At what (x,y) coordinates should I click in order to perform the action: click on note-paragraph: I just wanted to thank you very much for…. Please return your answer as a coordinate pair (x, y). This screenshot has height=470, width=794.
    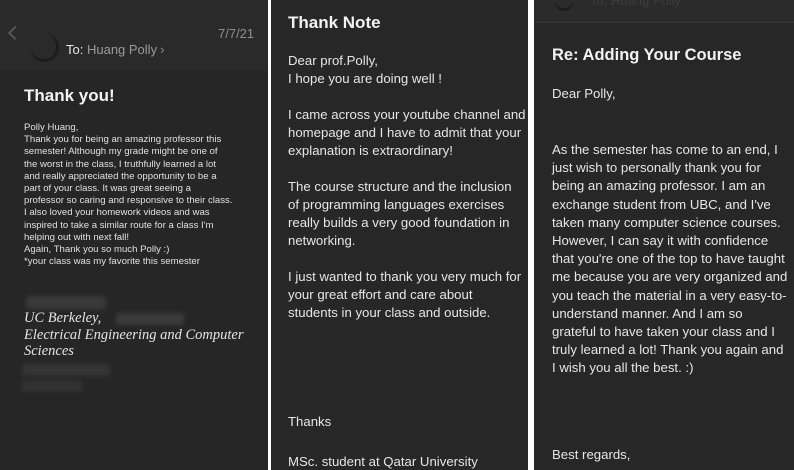
    Looking at the image, I should click on (405, 294).